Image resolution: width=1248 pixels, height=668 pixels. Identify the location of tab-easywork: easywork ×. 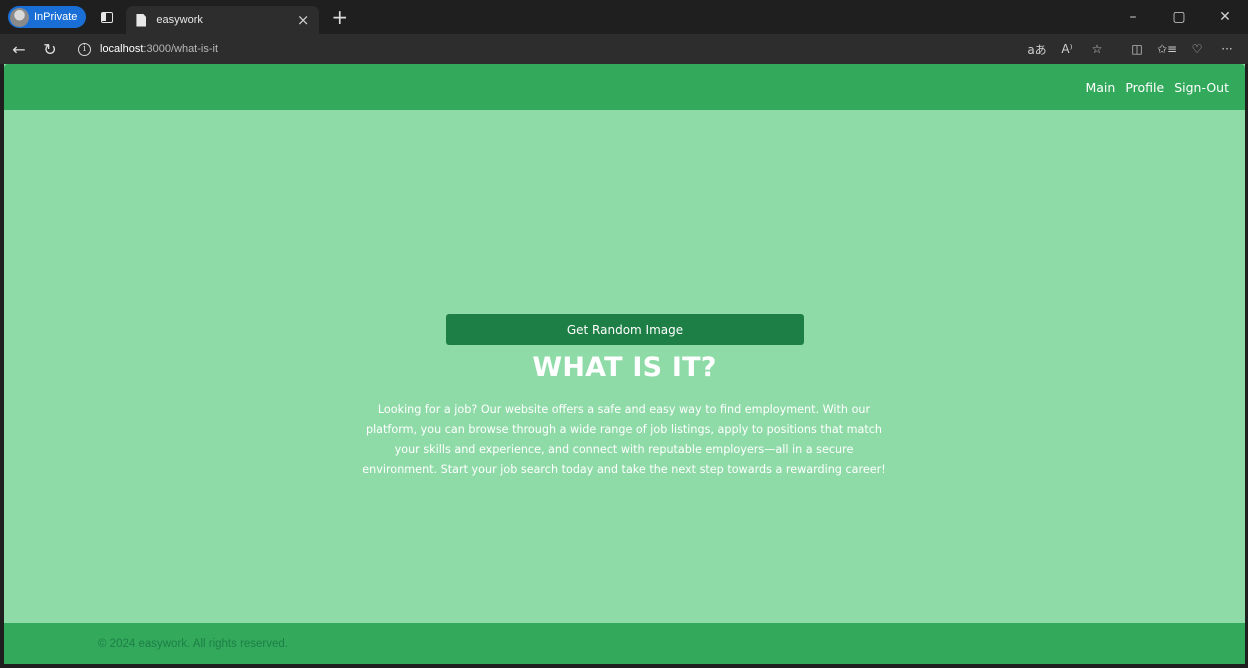
(223, 20).